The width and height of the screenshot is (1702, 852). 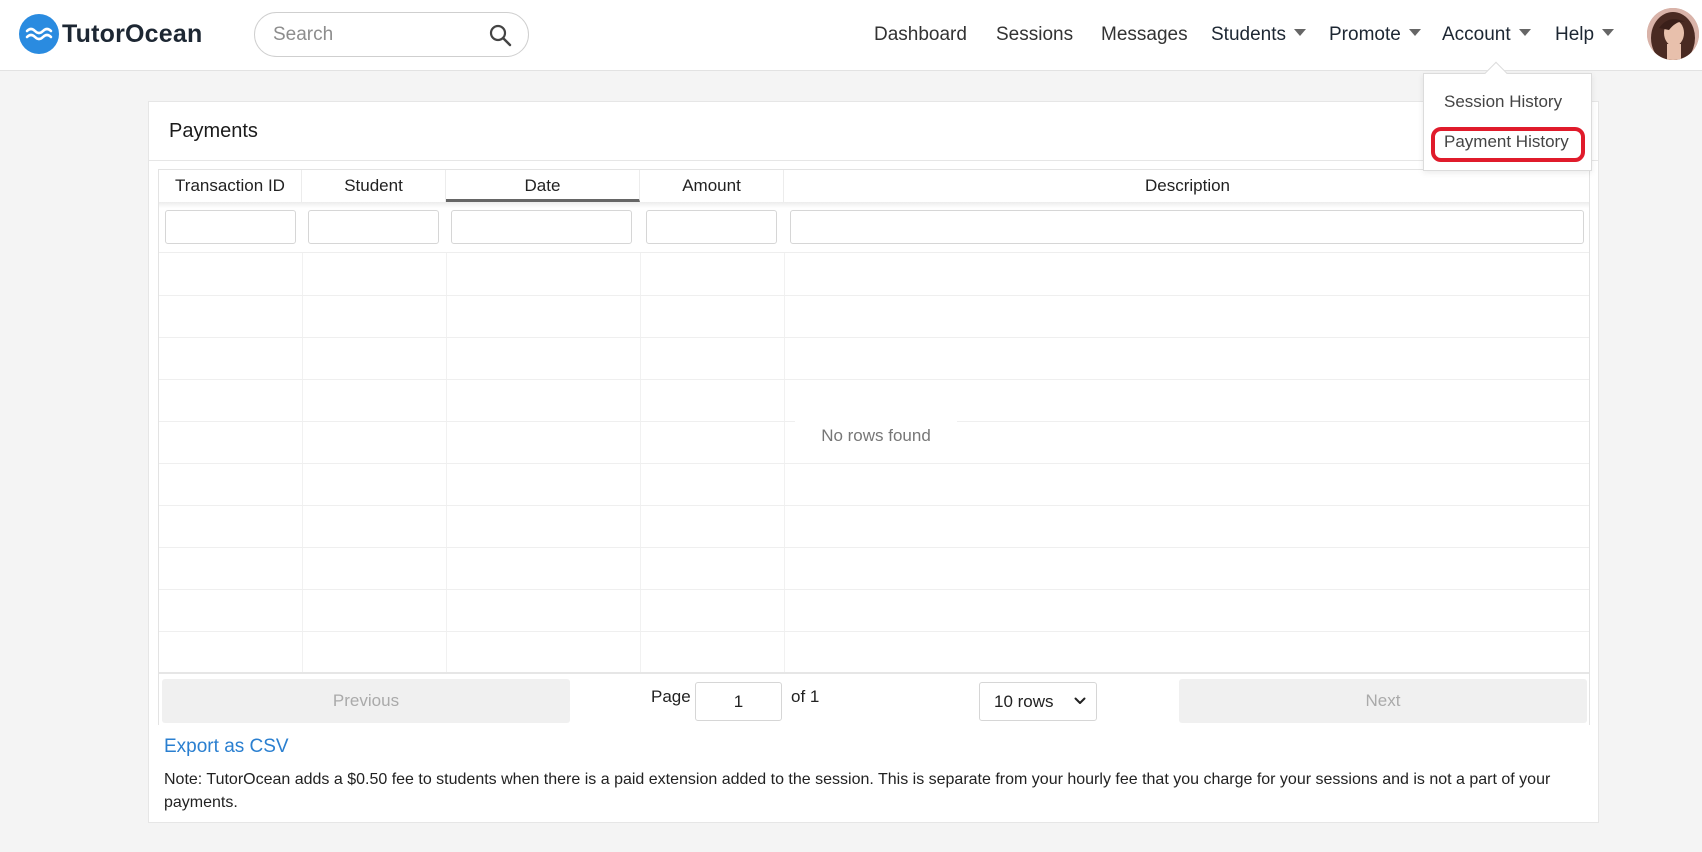 I want to click on column-header-student: Student, so click(x=374, y=186).